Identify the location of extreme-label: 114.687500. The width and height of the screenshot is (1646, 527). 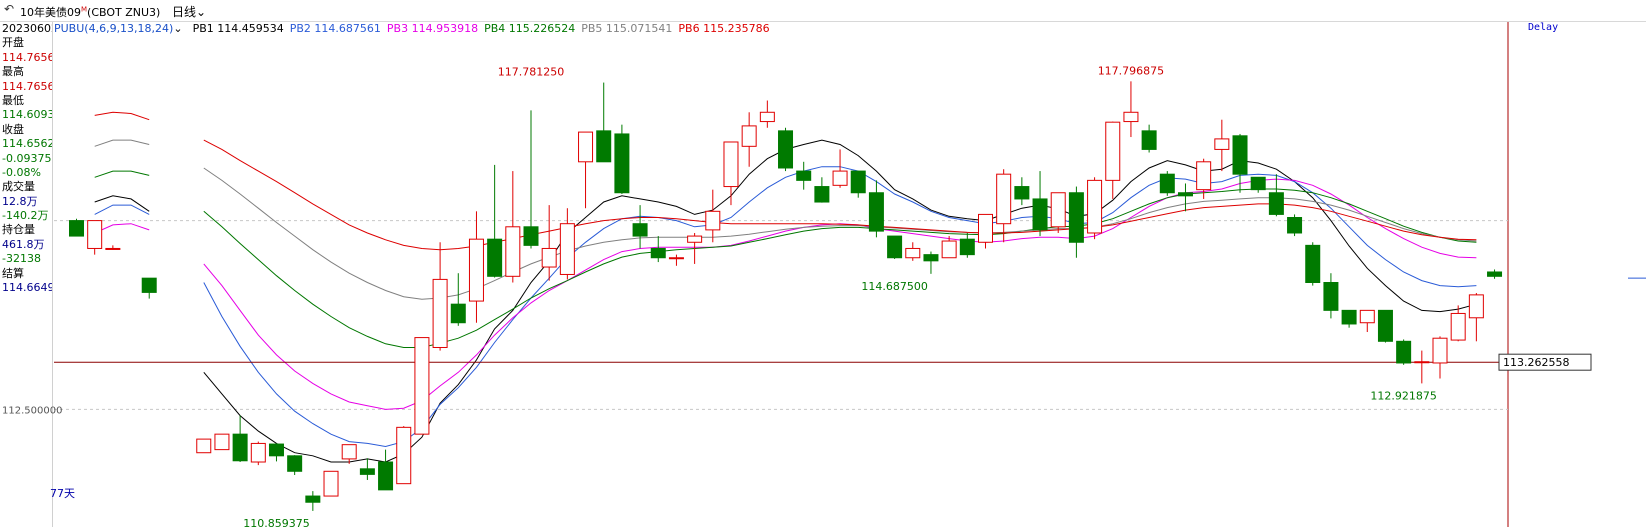
(894, 286).